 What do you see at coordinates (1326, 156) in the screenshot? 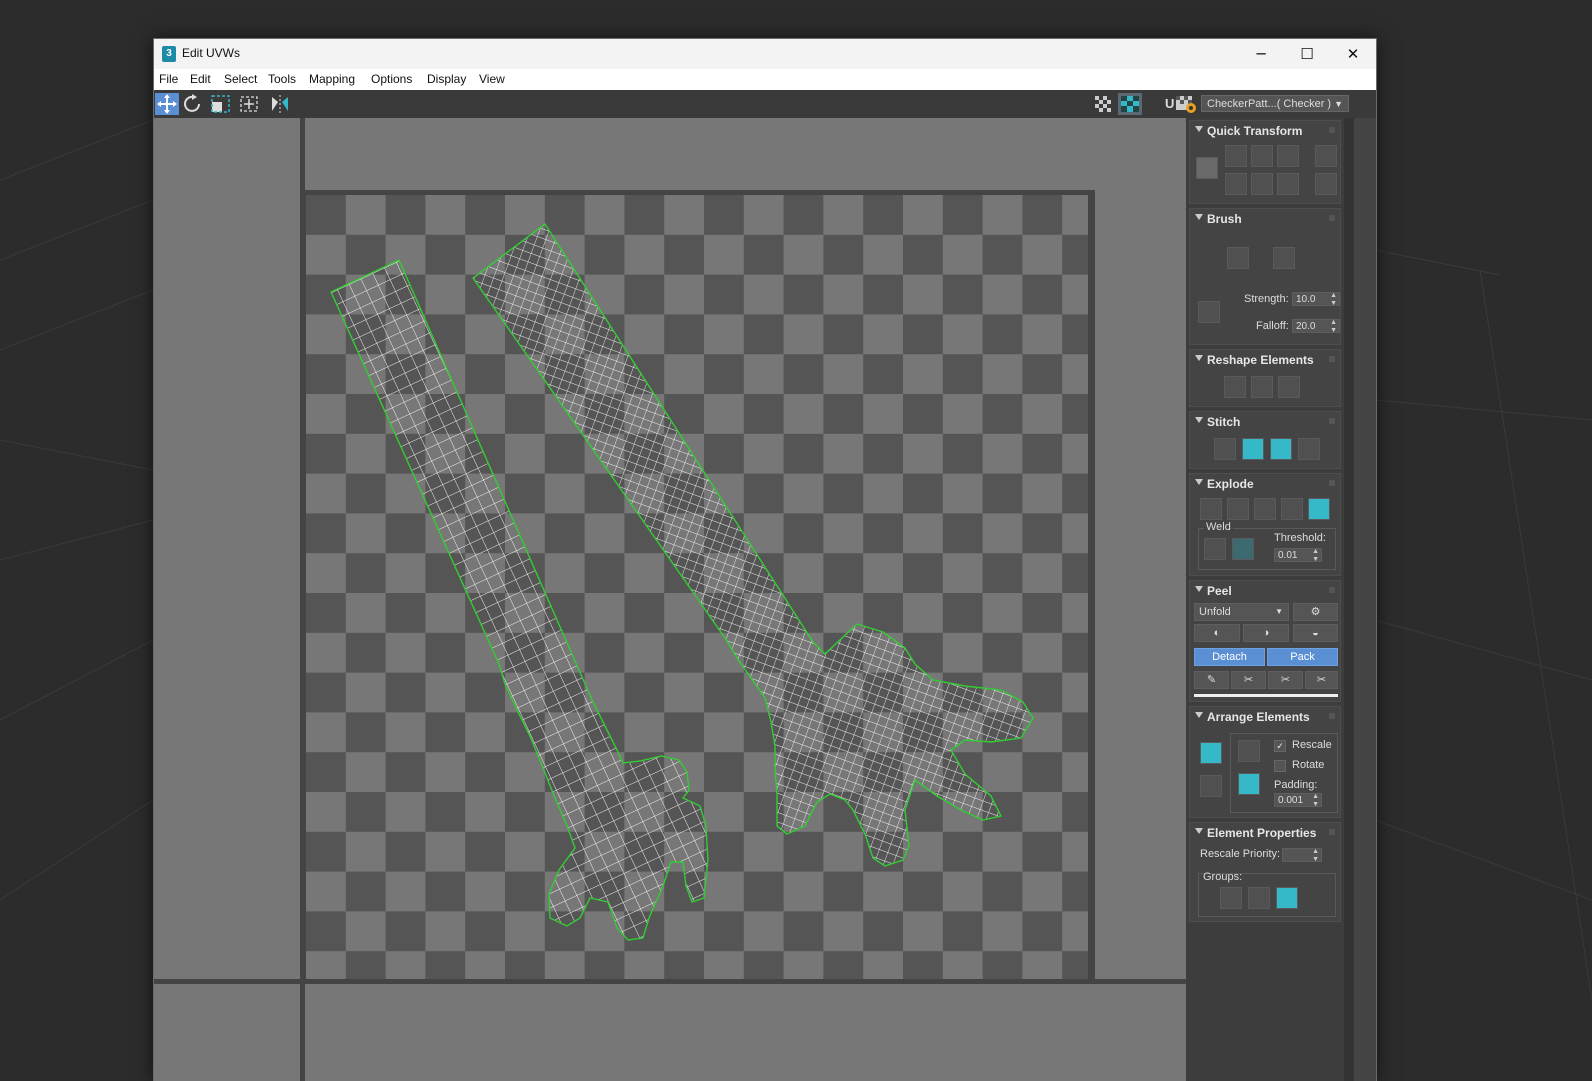
I see `space-horizontal-icon` at bounding box center [1326, 156].